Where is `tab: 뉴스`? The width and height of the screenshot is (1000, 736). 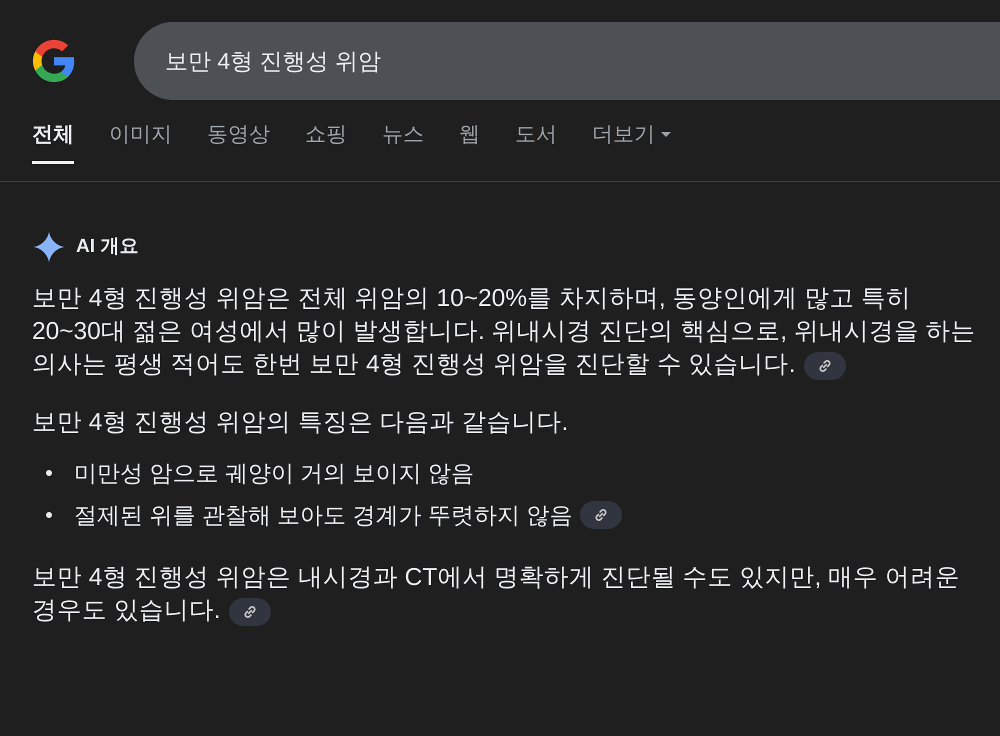
tab: 뉴스 is located at coordinates (403, 141).